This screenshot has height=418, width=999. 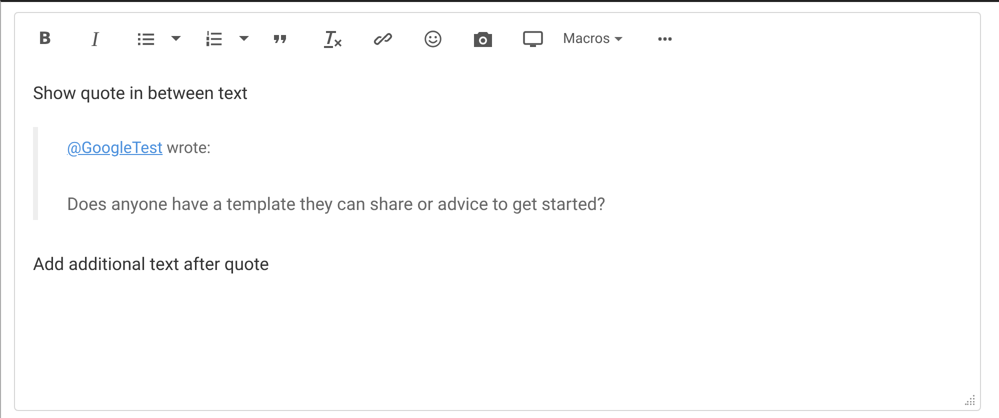 What do you see at coordinates (533, 39) in the screenshot?
I see `monitor-icon` at bounding box center [533, 39].